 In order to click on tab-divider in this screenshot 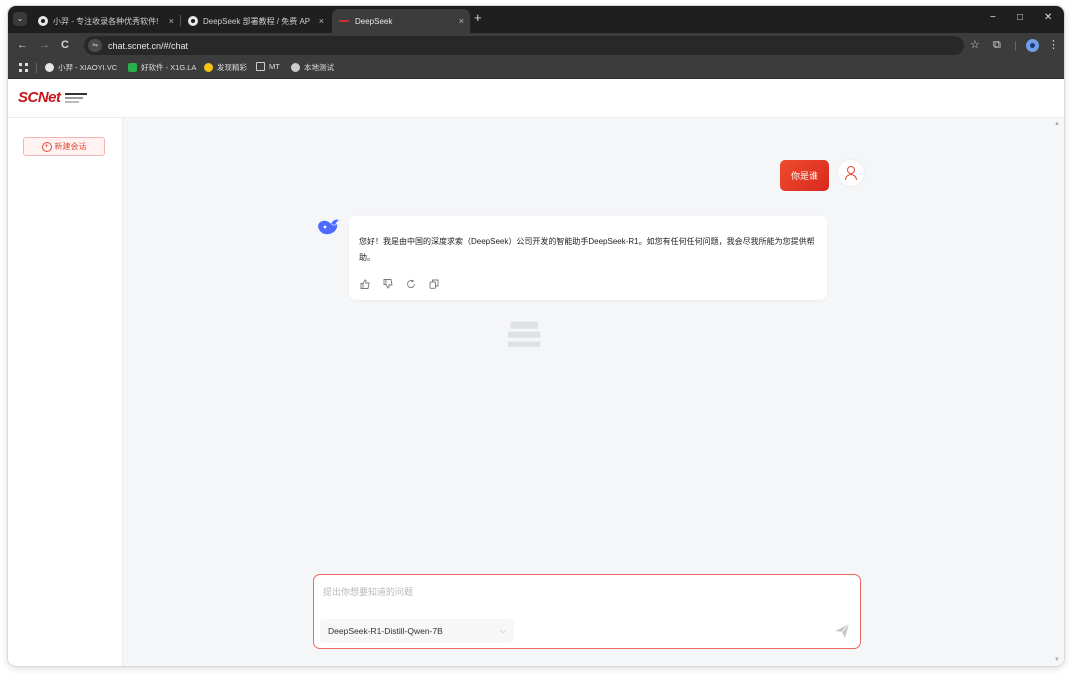, I will do `click(180, 20)`.